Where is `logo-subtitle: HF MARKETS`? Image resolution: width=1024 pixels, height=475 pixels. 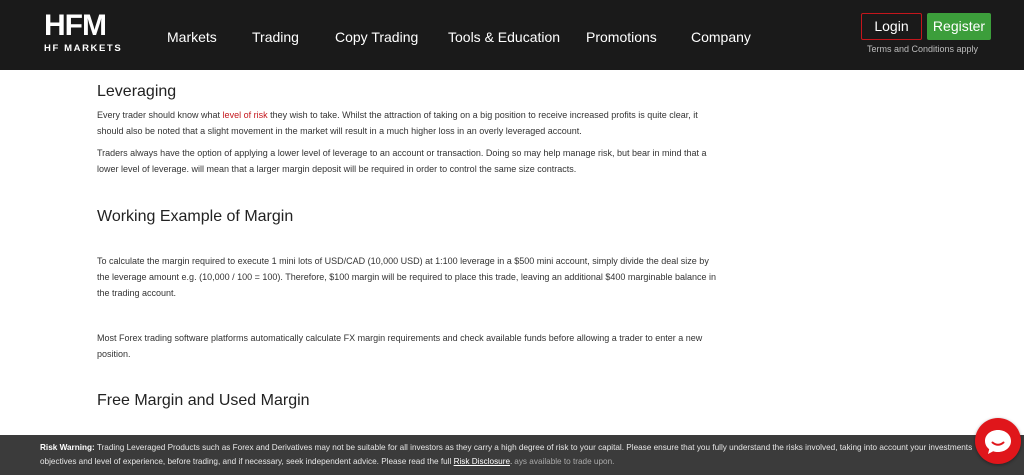
logo-subtitle: HF MARKETS is located at coordinates (83, 48).